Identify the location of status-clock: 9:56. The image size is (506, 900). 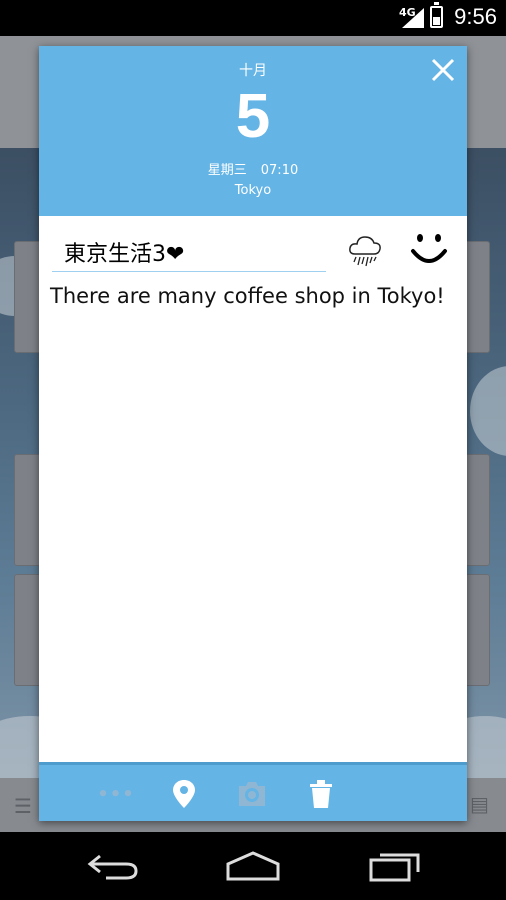
(475, 16).